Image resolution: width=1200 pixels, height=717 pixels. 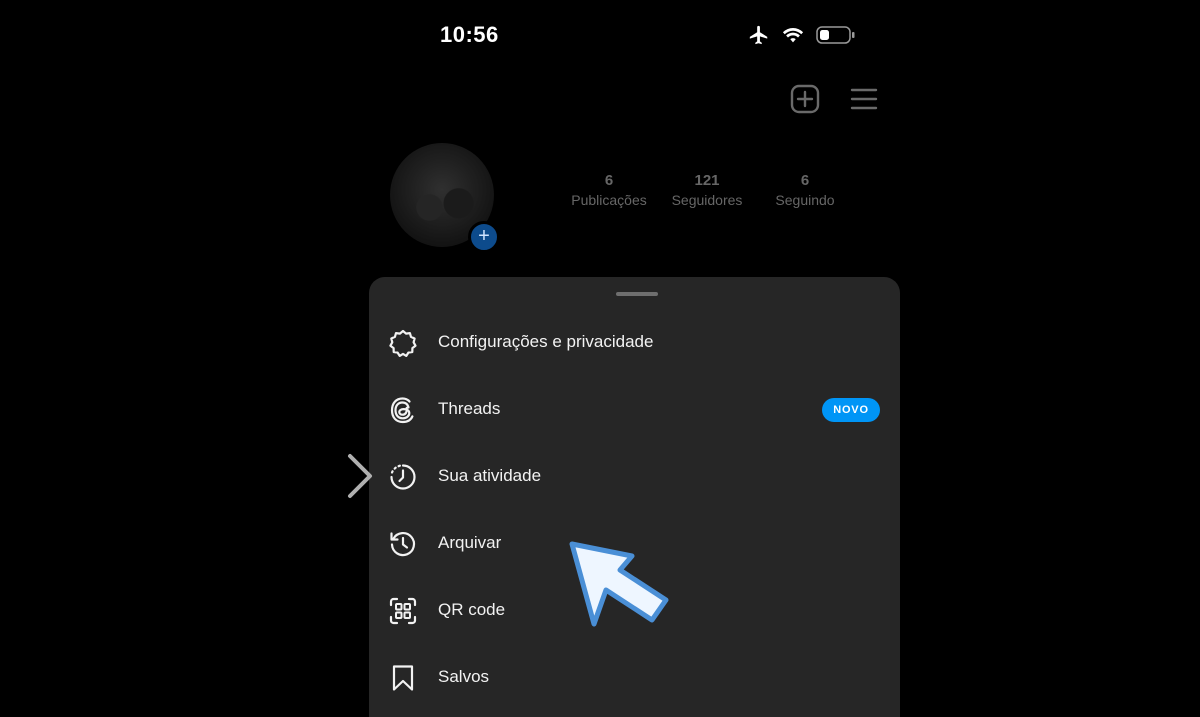 I want to click on menu-item-label: Configurações e privacidade, so click(x=546, y=341).